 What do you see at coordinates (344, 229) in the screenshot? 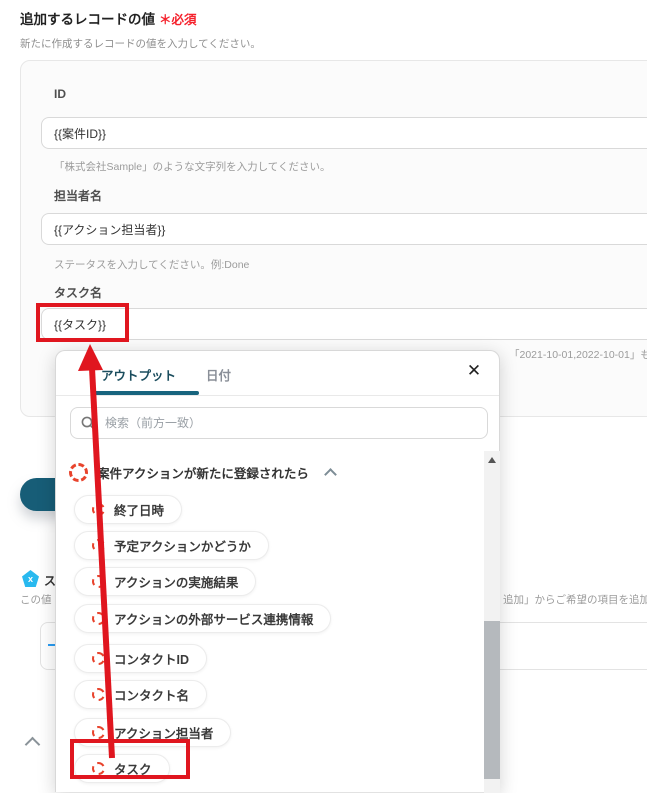
I see `assignee-field` at bounding box center [344, 229].